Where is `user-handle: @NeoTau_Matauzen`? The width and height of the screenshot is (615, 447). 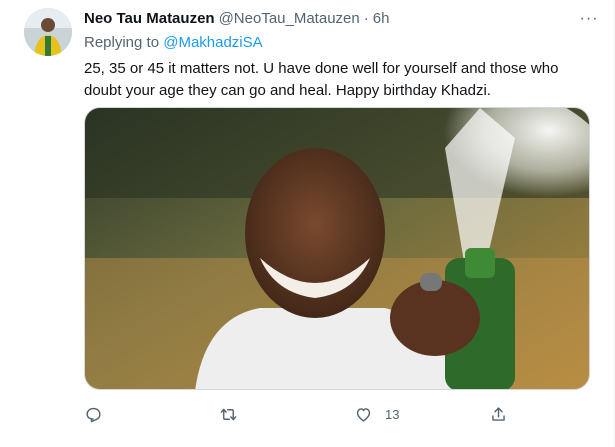
user-handle: @NeoTau_Matauzen is located at coordinates (289, 19).